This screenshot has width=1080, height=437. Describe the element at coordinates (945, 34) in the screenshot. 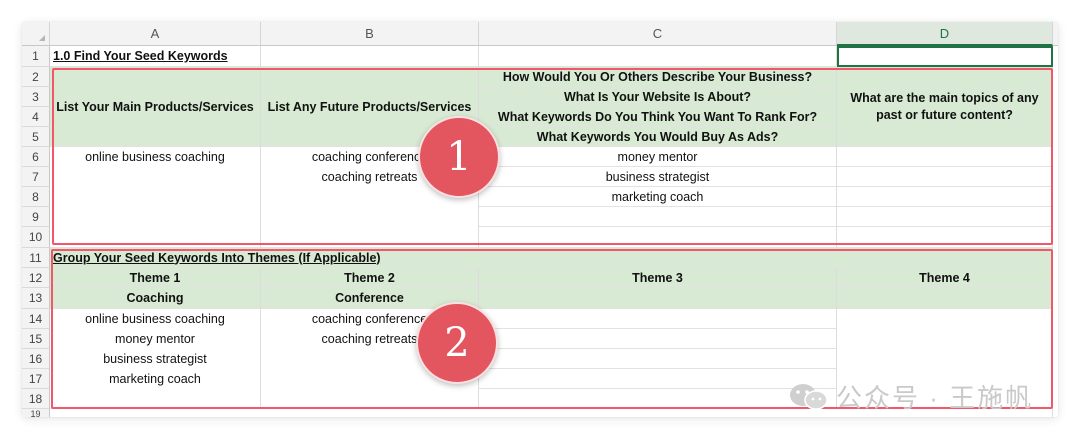

I see `column-header-d: D` at that location.